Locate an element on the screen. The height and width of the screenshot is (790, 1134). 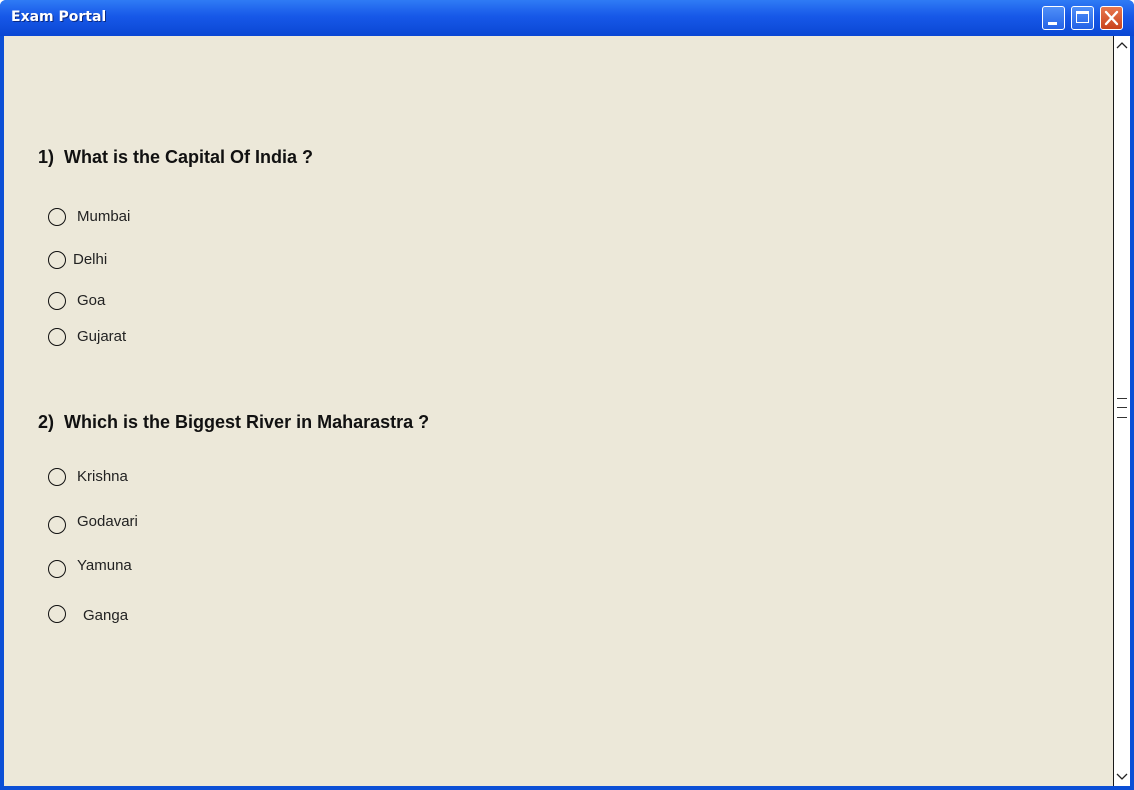
question-2-number: 2) is located at coordinates (46, 422).